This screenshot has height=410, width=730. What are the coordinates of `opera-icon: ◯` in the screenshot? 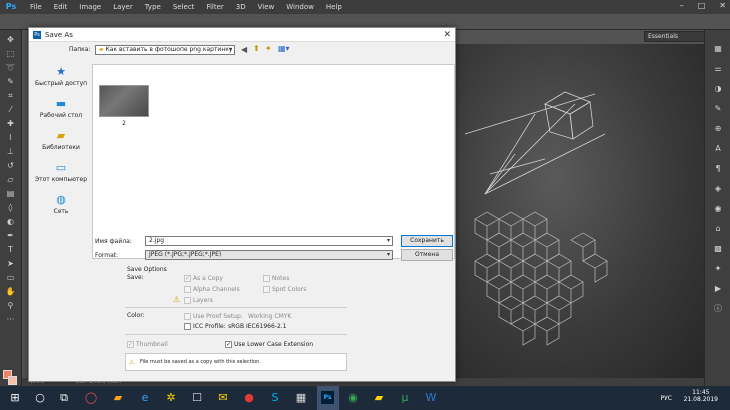 It's located at (91, 398).